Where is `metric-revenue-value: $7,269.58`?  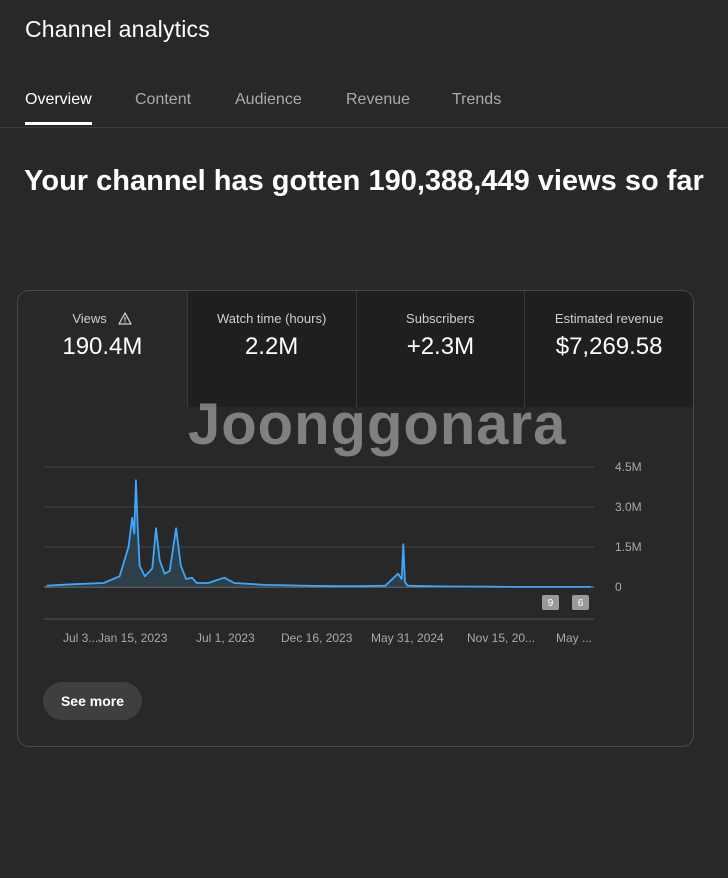
metric-revenue-value: $7,269.58 is located at coordinates (609, 346).